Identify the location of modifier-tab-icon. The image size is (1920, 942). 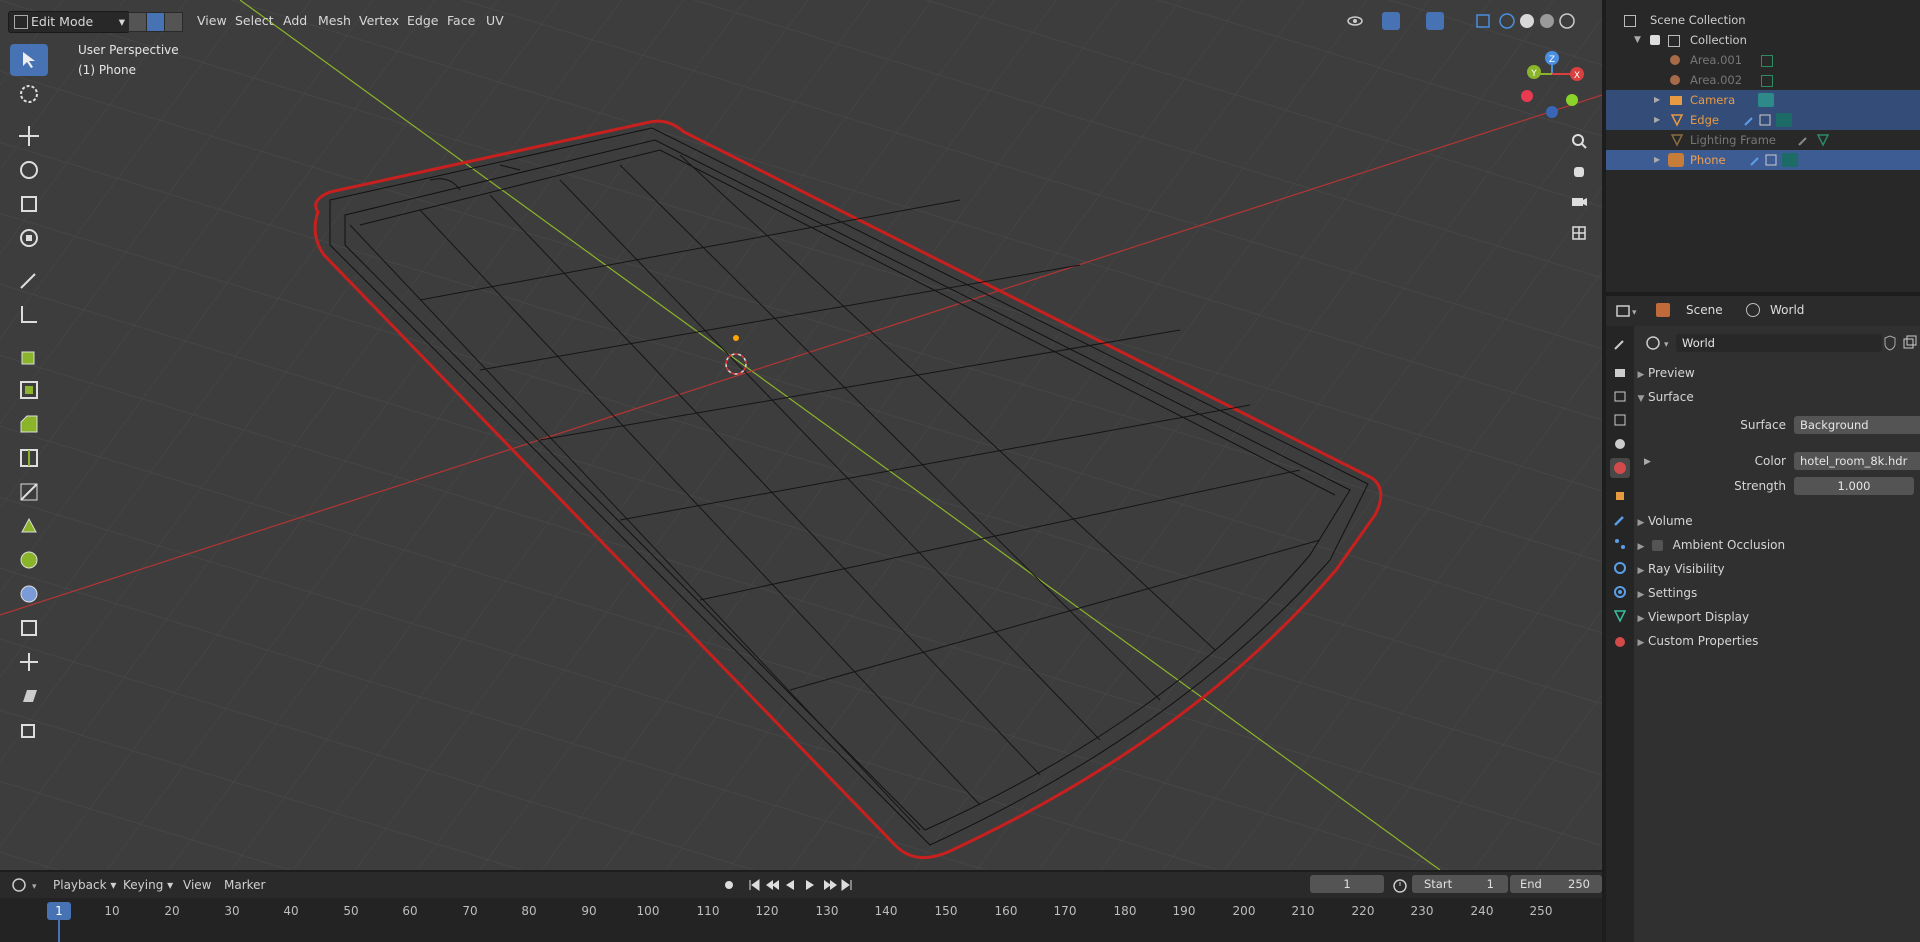
(1620, 520).